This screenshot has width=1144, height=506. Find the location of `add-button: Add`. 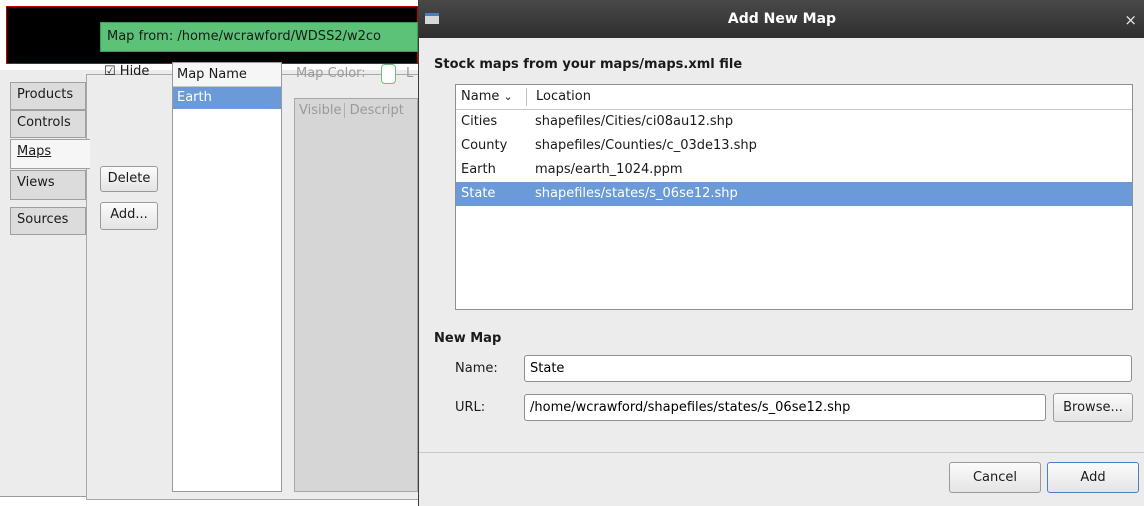

add-button: Add is located at coordinates (1093, 477).